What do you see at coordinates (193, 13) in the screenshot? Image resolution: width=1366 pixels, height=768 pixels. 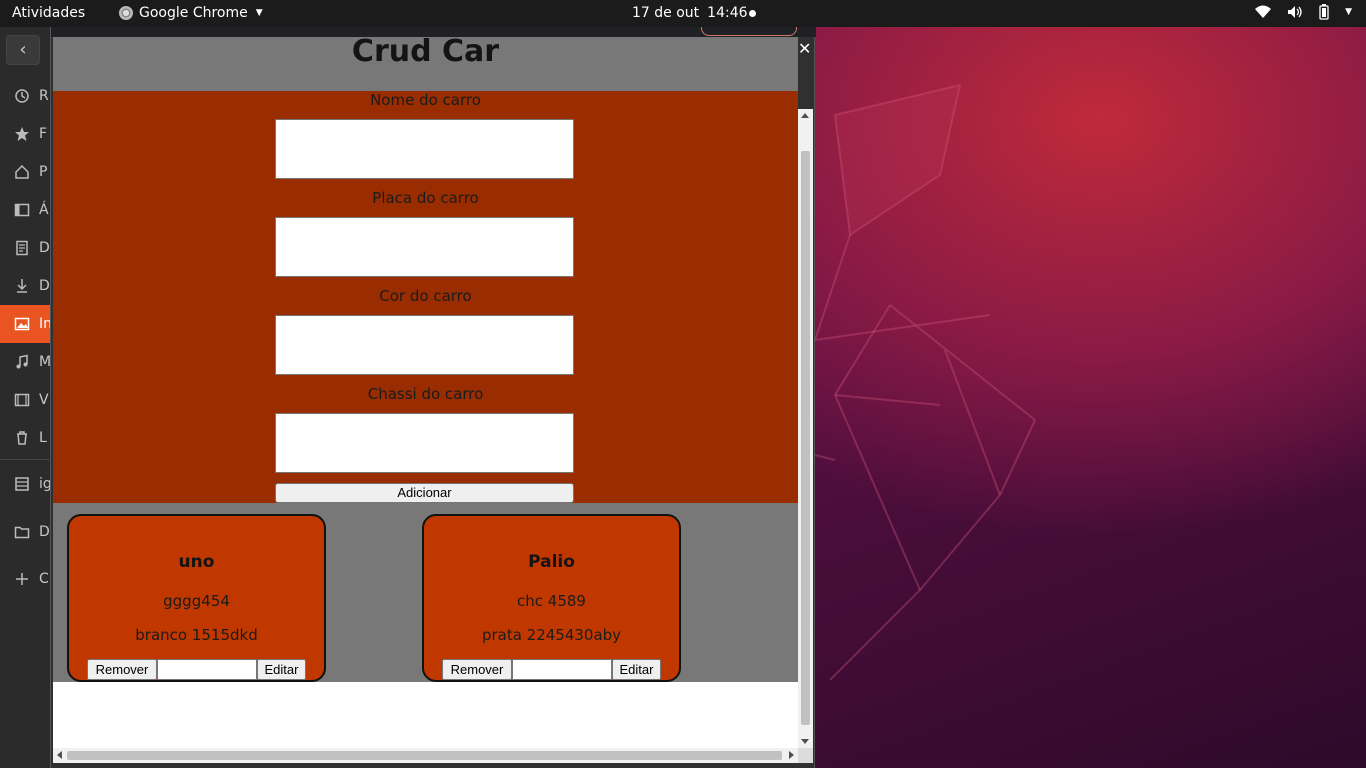 I see `app-menu-label: Google Chrome` at bounding box center [193, 13].